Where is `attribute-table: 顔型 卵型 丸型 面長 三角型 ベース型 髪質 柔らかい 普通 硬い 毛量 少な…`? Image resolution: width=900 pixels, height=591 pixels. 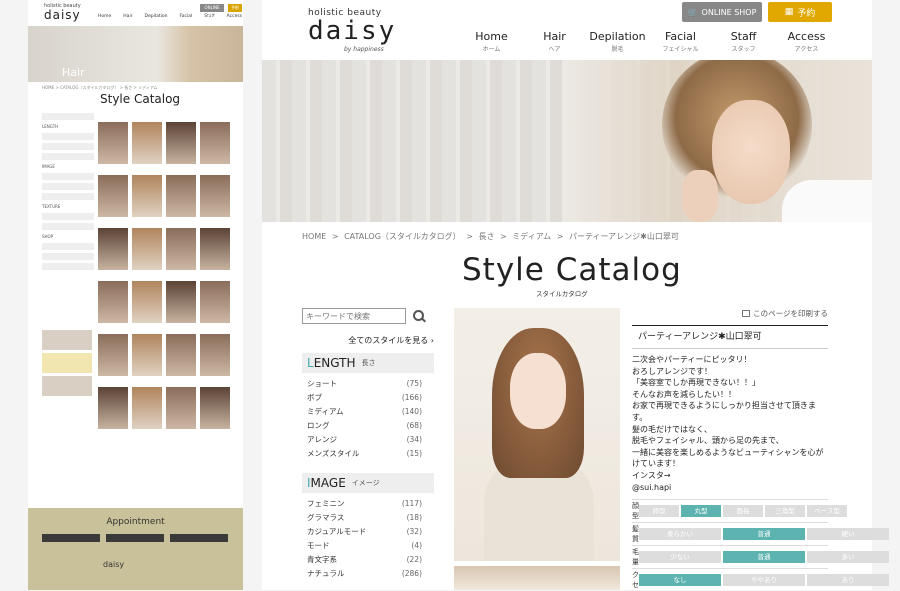
attribute-table: 顔型 卵型 丸型 面長 三角型 ベース型 髪質 柔らかい 普通 硬い 毛量 少な… is located at coordinates (760, 545).